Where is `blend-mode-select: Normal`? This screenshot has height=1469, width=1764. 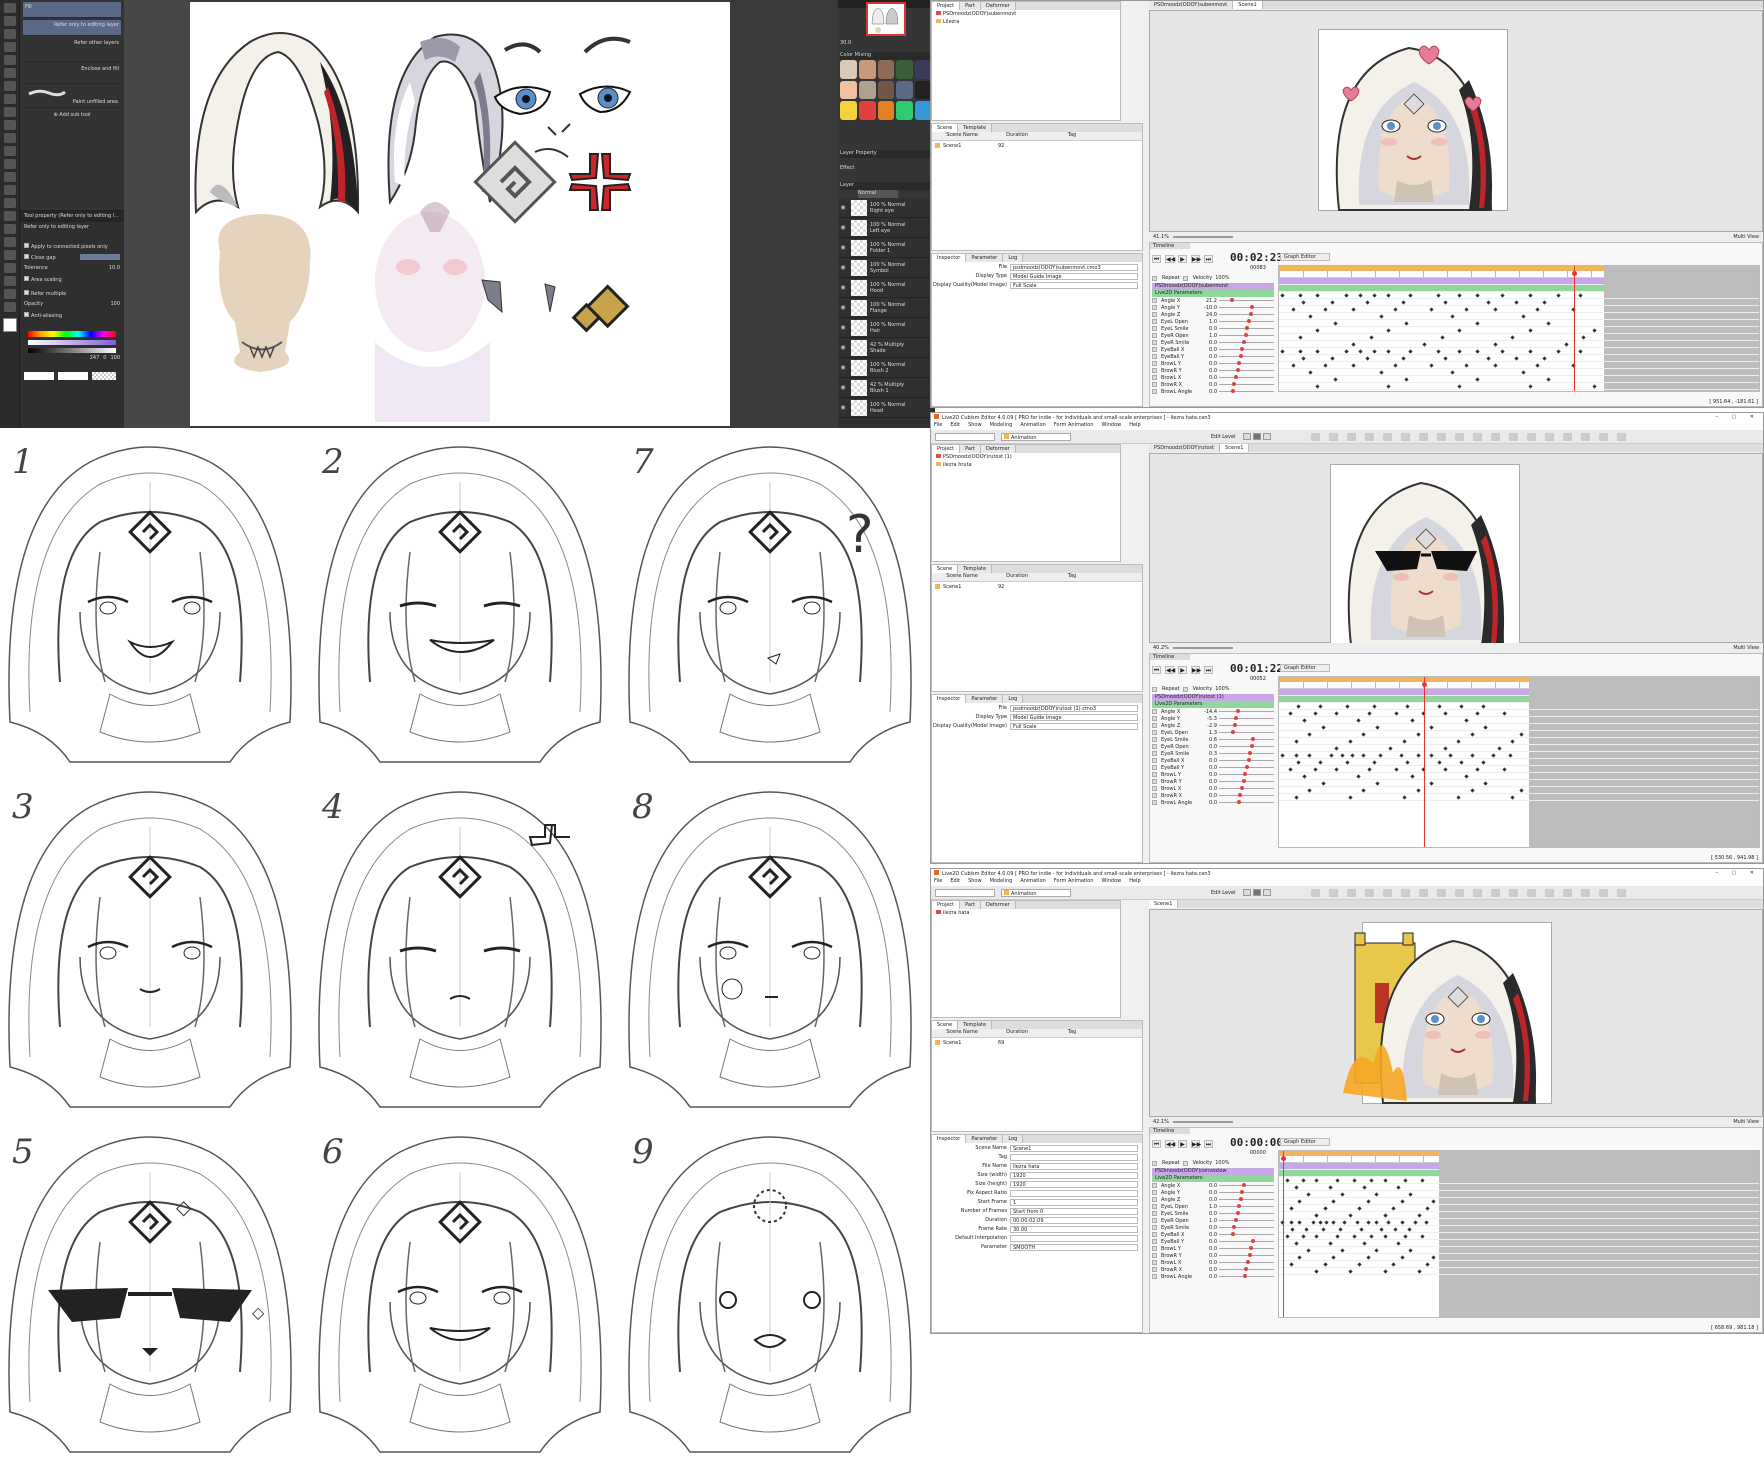
blend-mode-select: Normal is located at coordinates (878, 194).